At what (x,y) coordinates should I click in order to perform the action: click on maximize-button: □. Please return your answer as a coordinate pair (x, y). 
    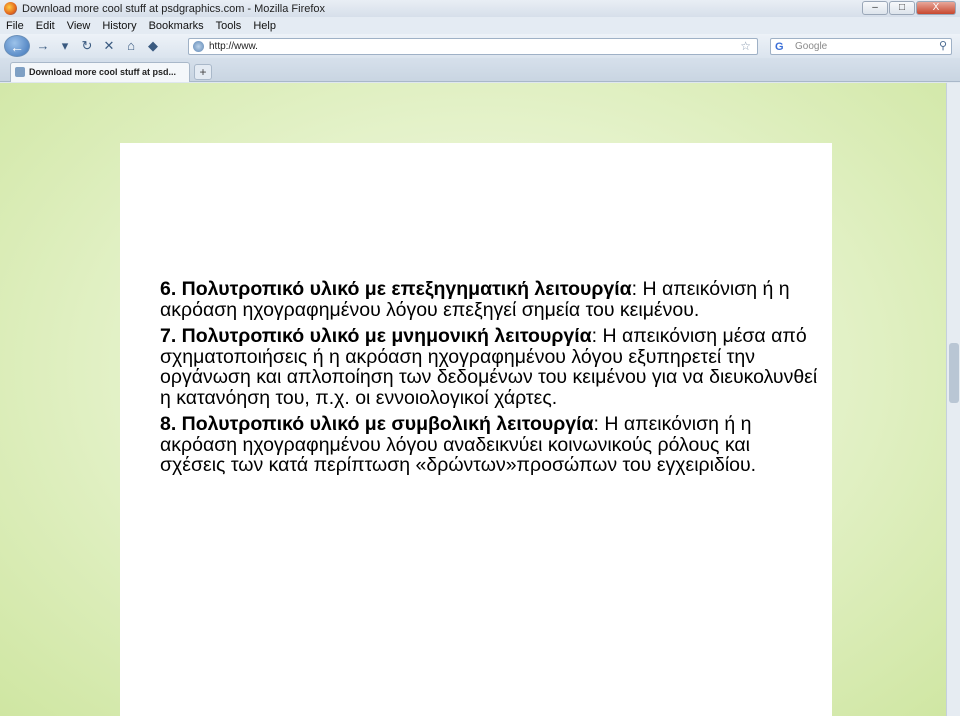
    Looking at the image, I should click on (902, 8).